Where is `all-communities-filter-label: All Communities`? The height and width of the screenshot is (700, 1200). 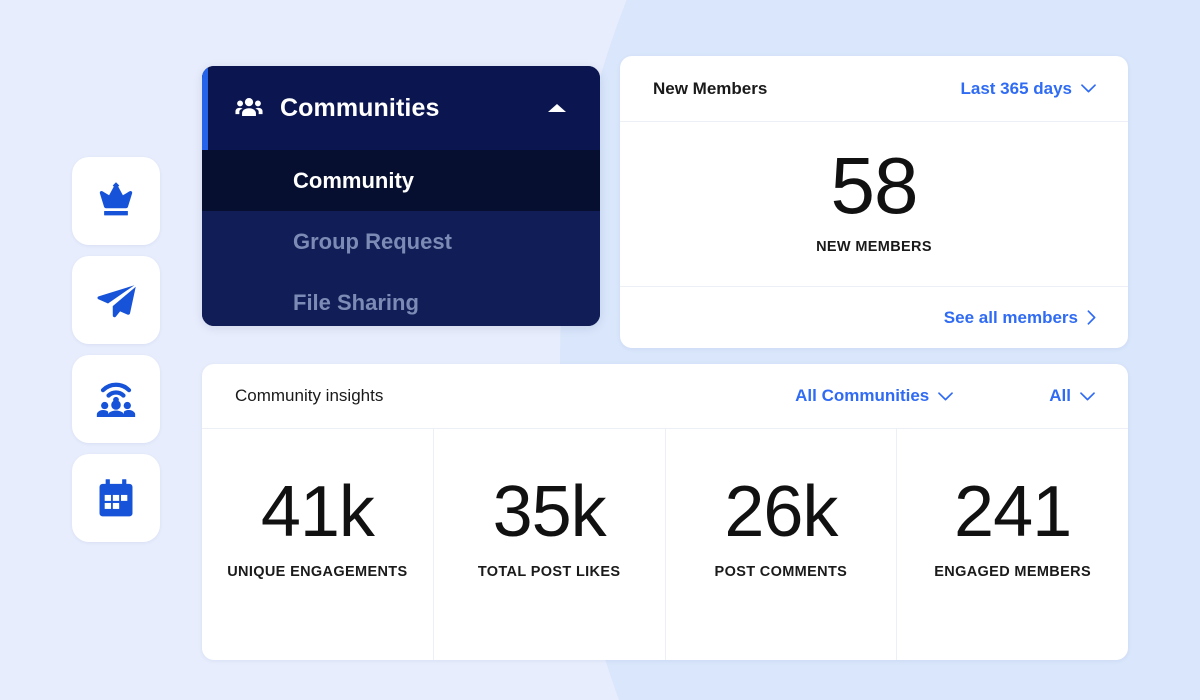 all-communities-filter-label: All Communities is located at coordinates (862, 395).